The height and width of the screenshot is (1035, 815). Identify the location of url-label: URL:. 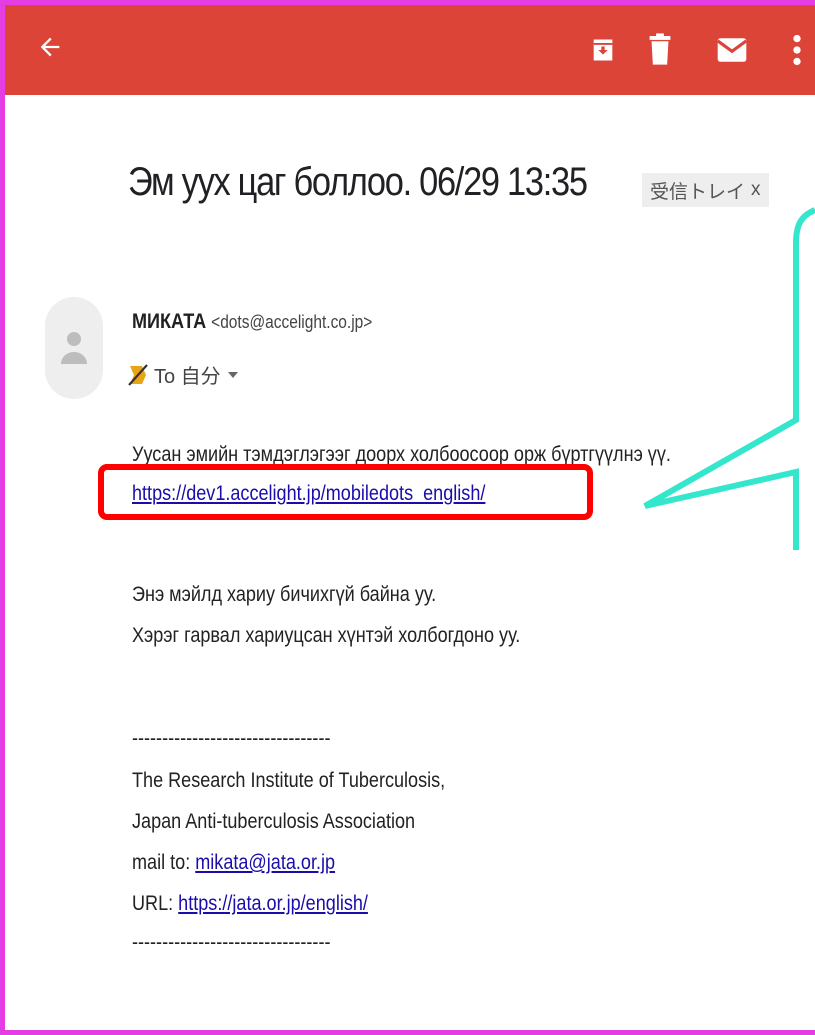
(153, 903).